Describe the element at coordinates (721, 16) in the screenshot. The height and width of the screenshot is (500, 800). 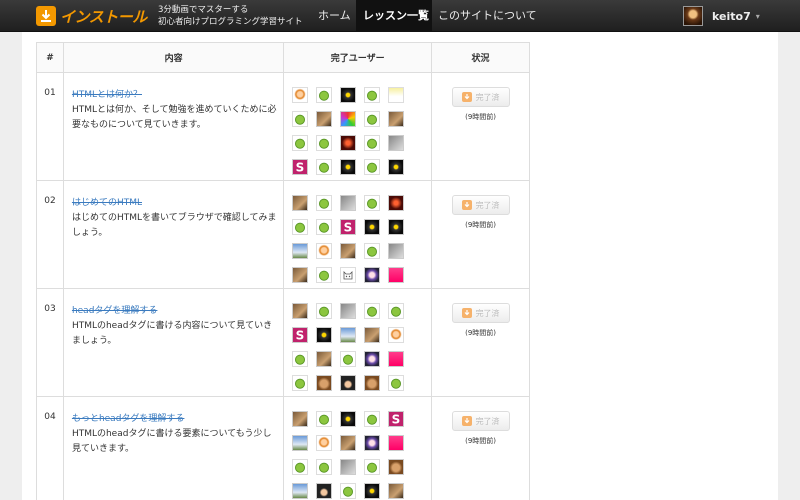
I see `user-menu: keito7 ▾` at that location.